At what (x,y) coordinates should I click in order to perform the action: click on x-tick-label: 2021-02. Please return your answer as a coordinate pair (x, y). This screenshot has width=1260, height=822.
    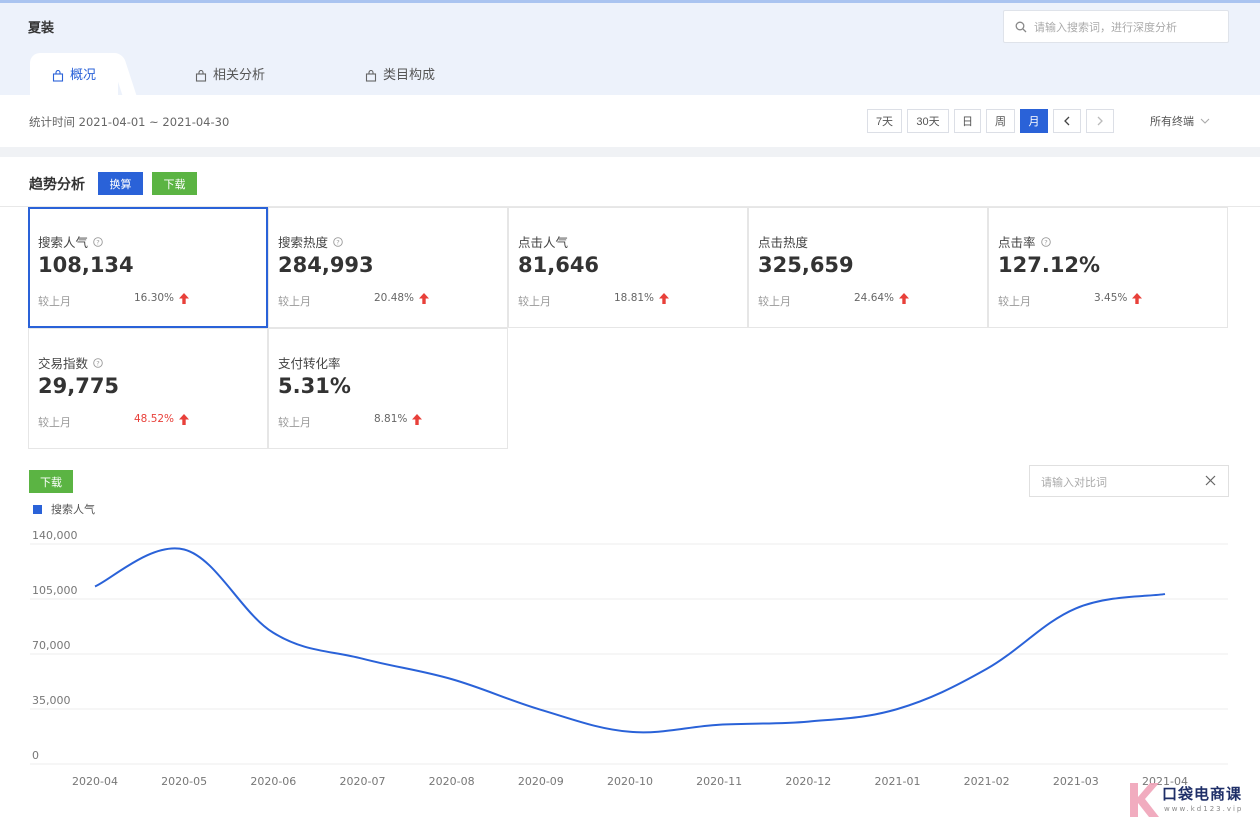
    Looking at the image, I should click on (987, 781).